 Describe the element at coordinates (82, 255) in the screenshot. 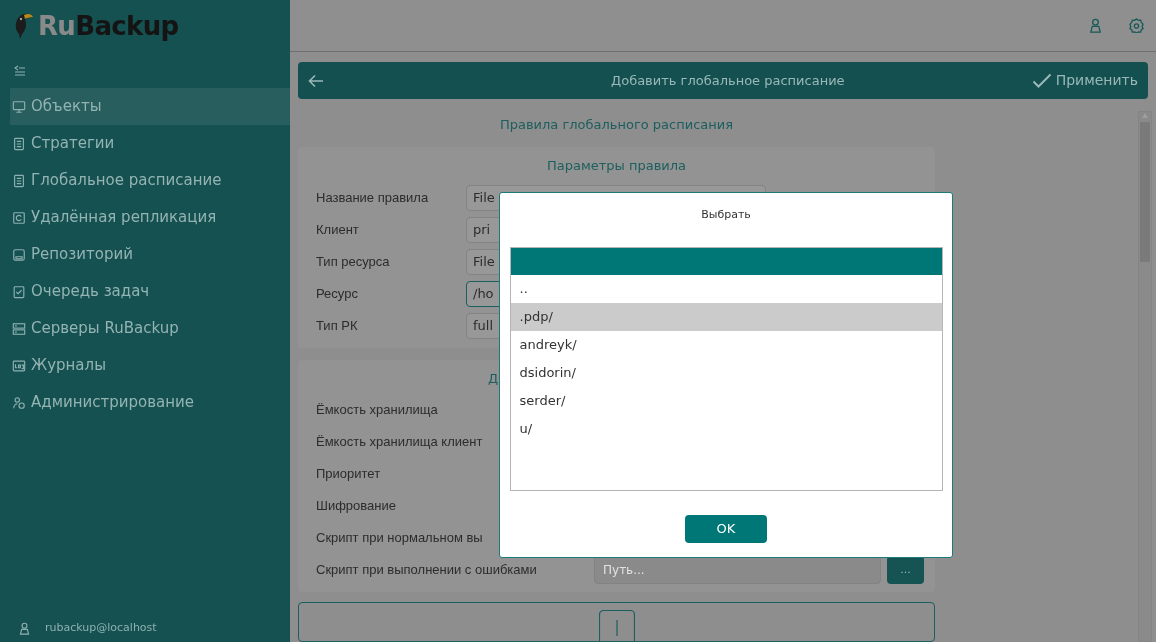

I see `sidebar-item-label: Репозиторий` at that location.